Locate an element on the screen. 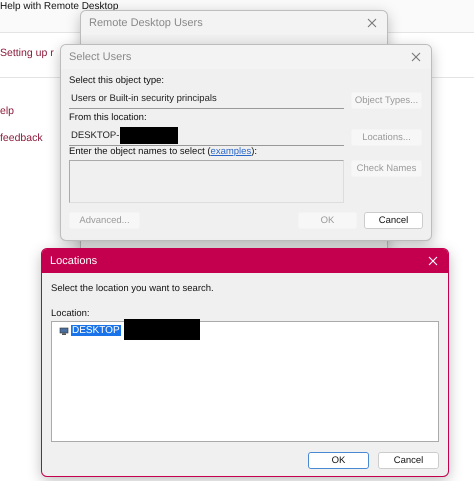 The width and height of the screenshot is (474, 481). help-link: Setting up r is located at coordinates (27, 53).